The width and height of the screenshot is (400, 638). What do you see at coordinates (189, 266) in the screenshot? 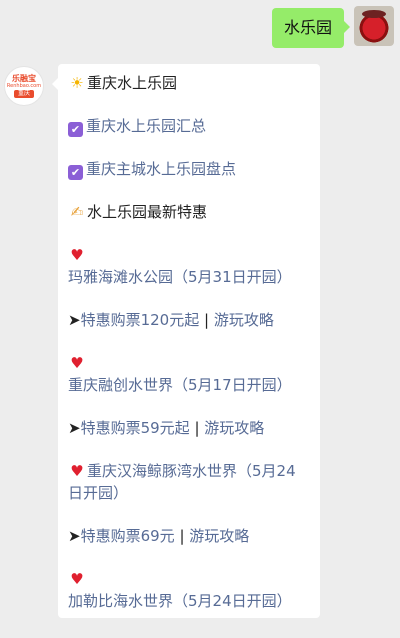
I see `park-line-maya: ♥ 玛雅海滩水公园（5月31日开园）` at bounding box center [189, 266].